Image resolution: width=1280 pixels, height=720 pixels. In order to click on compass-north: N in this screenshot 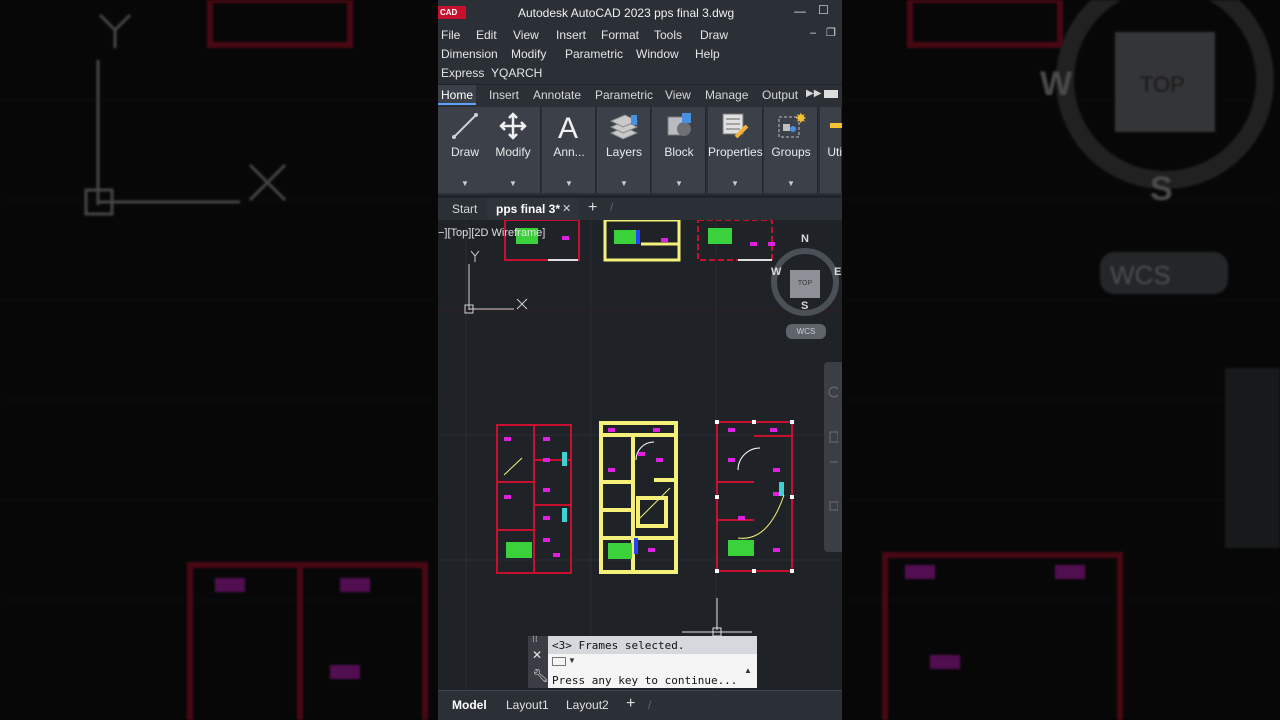, I will do `click(805, 239)`.